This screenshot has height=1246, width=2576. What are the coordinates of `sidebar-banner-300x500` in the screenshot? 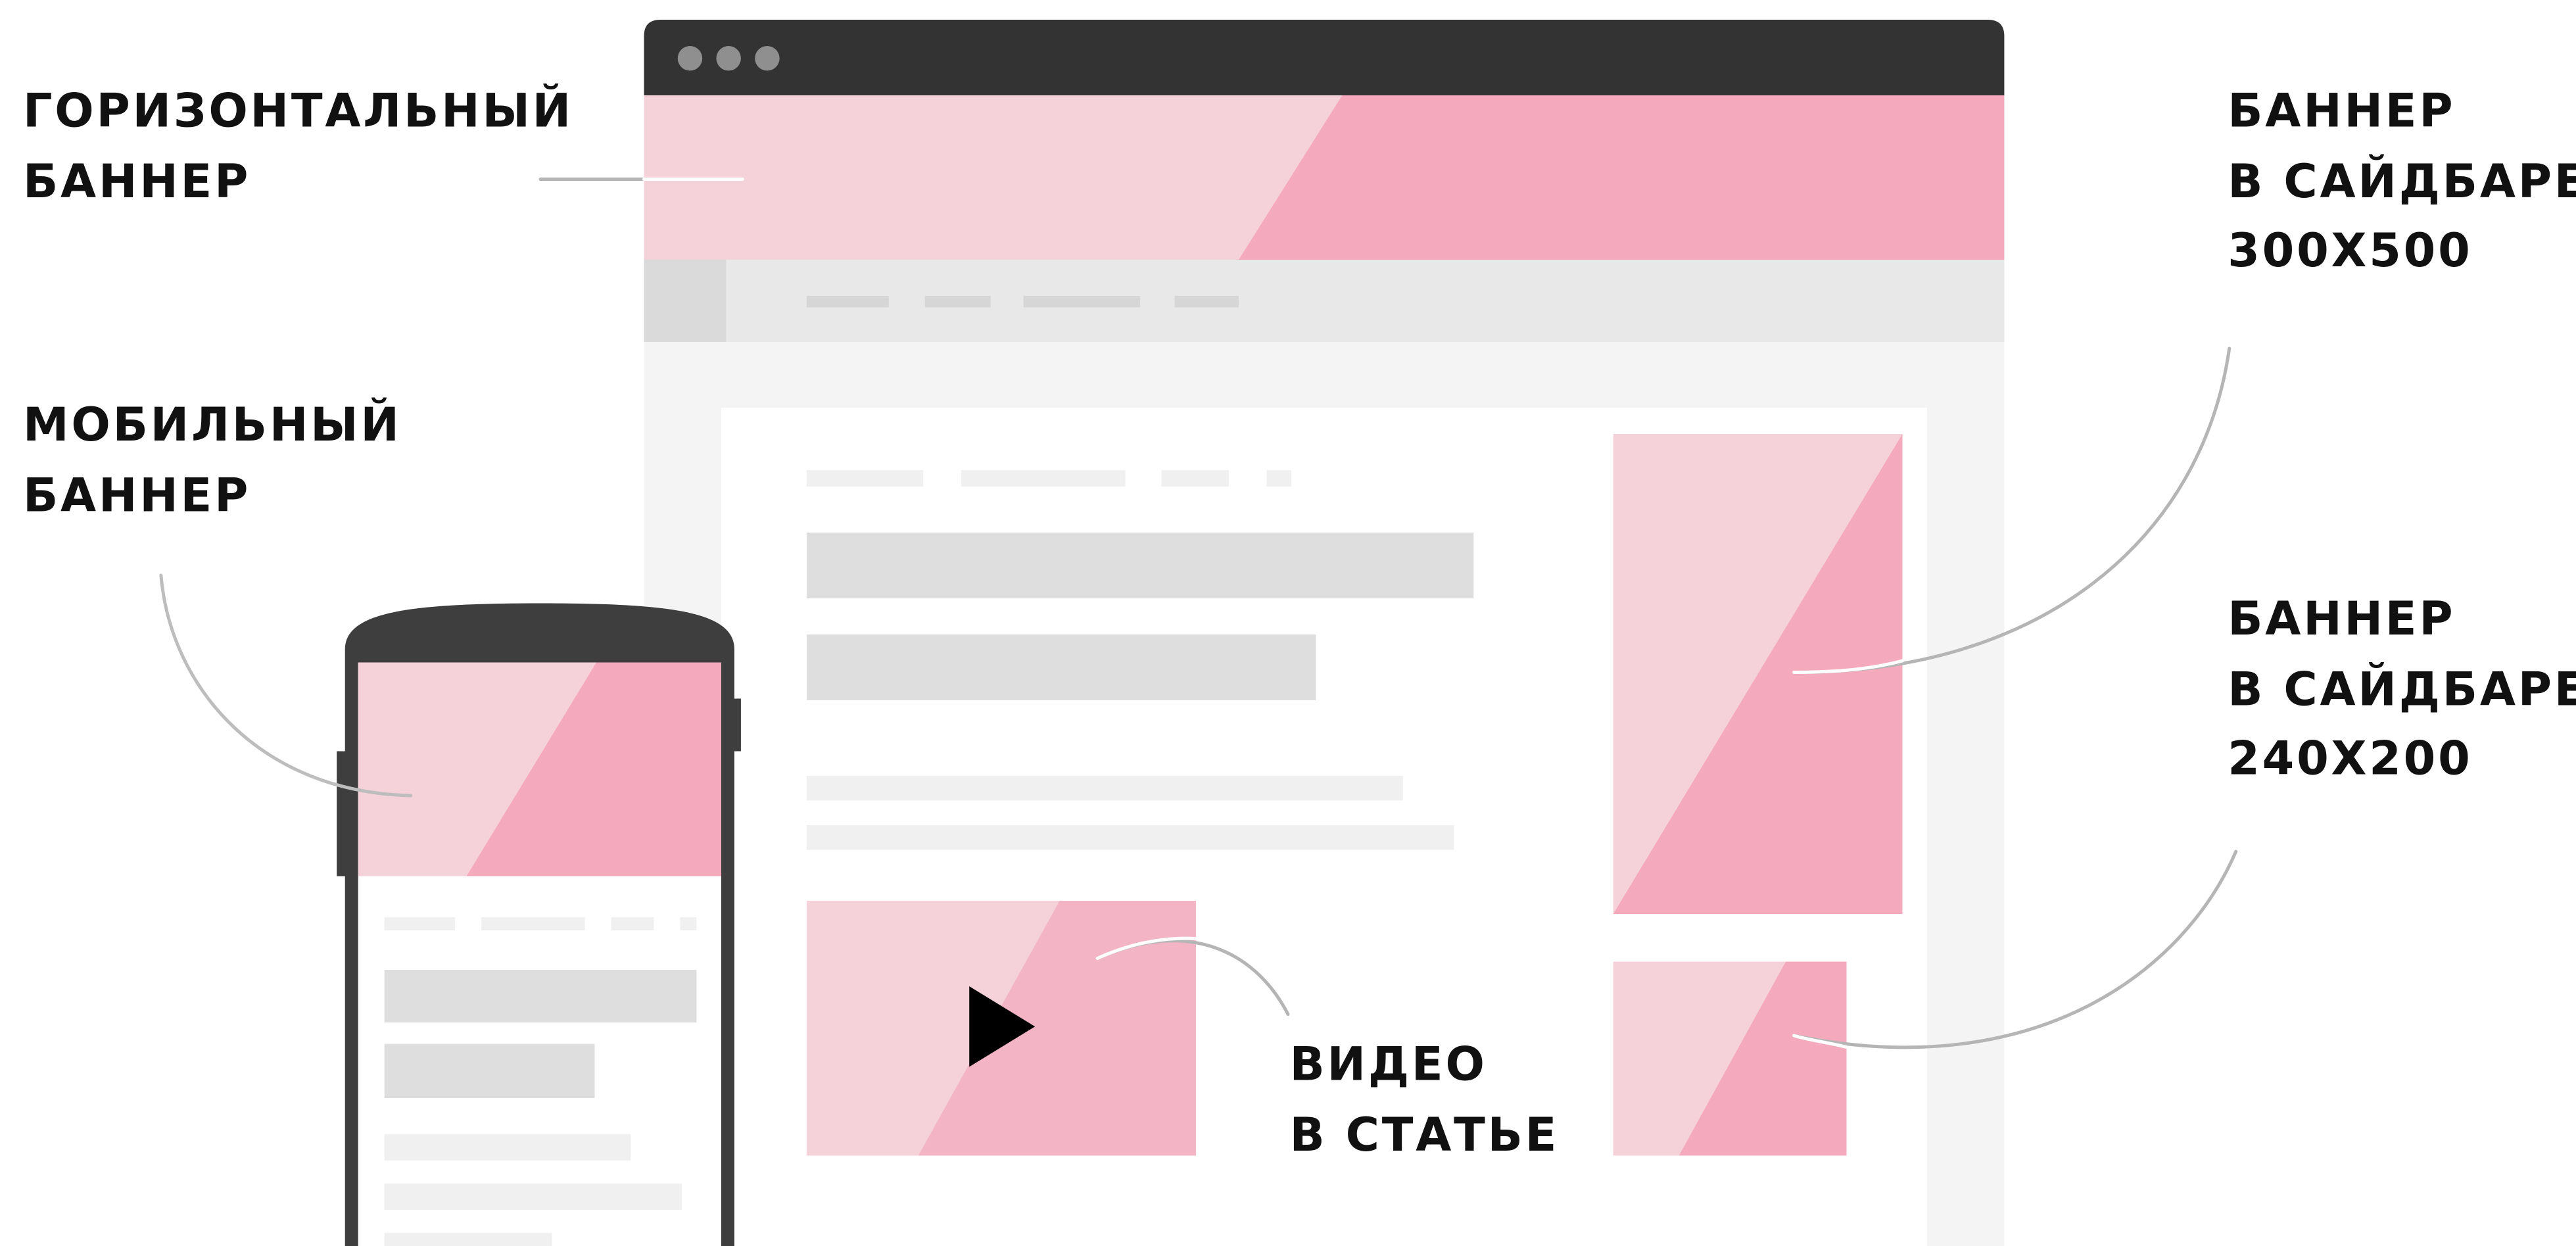 It's located at (1758, 674).